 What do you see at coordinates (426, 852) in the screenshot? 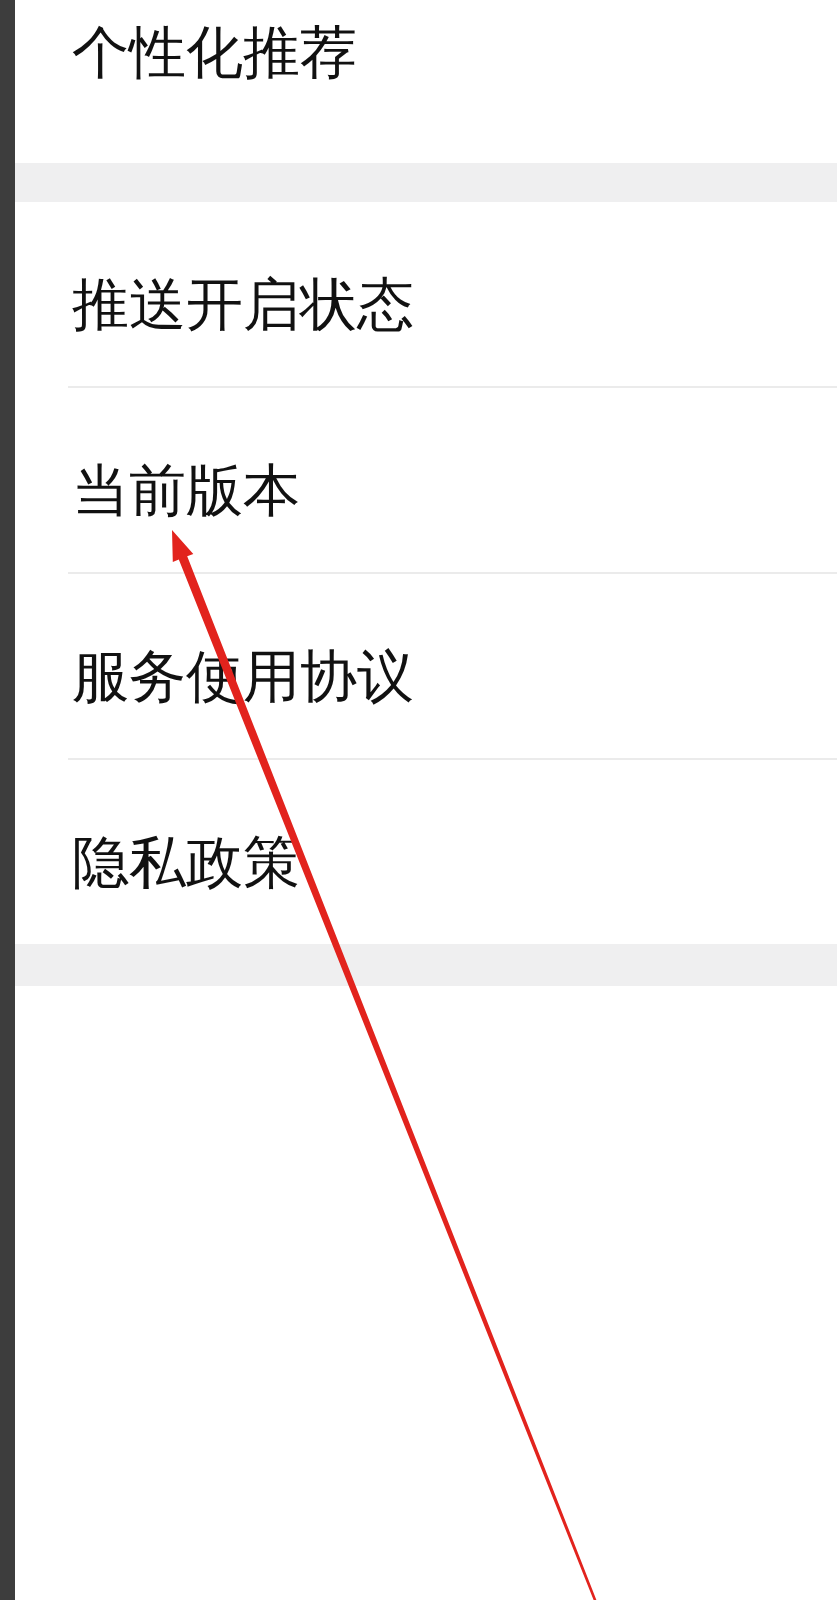
I see `settings-item: 隐私政策` at bounding box center [426, 852].